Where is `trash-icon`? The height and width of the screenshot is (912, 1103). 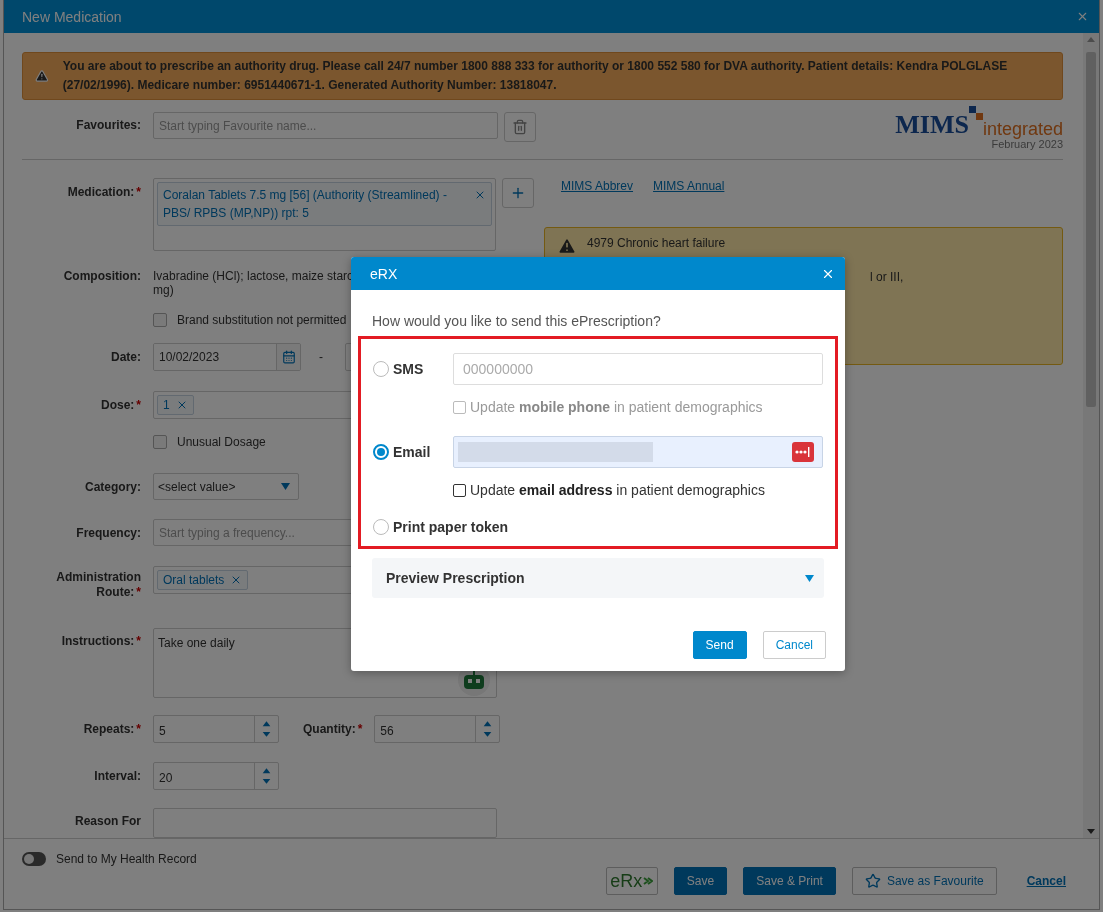 trash-icon is located at coordinates (520, 127).